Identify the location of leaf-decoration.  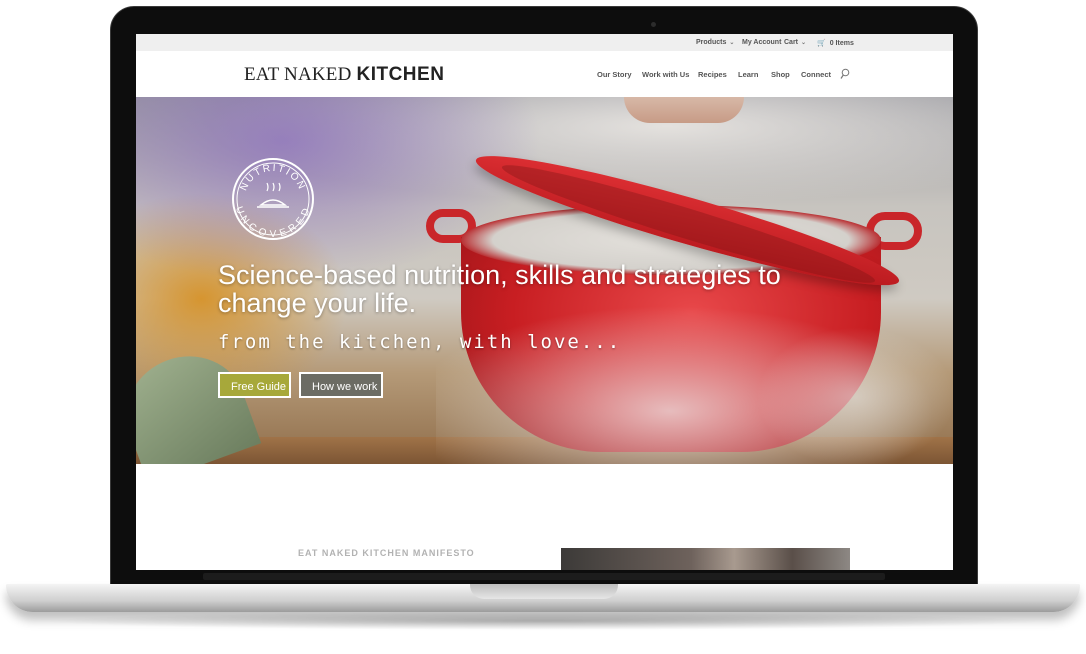
(199, 401).